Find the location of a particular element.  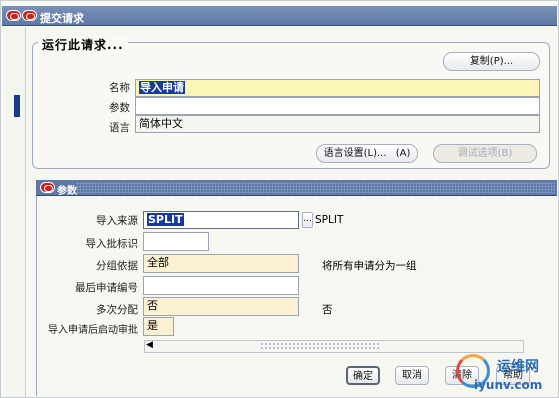

language-label: 语言 is located at coordinates (119, 128).